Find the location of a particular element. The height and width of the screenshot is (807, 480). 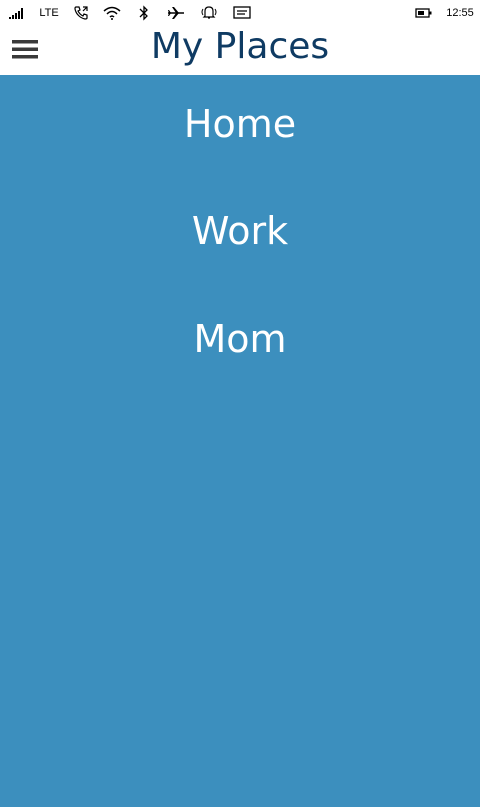

network-type-text: LTE is located at coordinates (49, 13).